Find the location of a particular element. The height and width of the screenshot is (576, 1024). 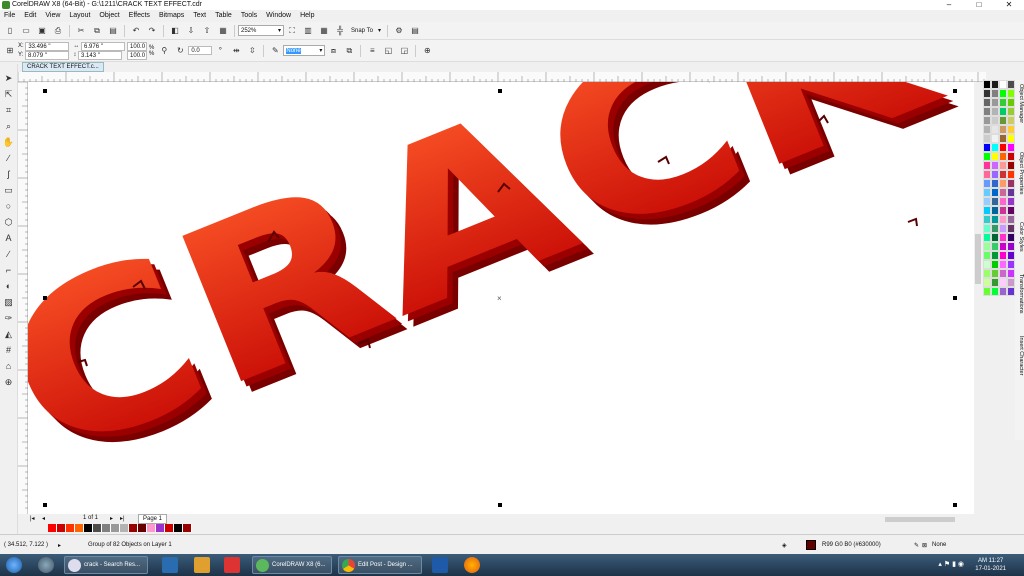

full-screen-icon: ⛶ is located at coordinates (292, 31).